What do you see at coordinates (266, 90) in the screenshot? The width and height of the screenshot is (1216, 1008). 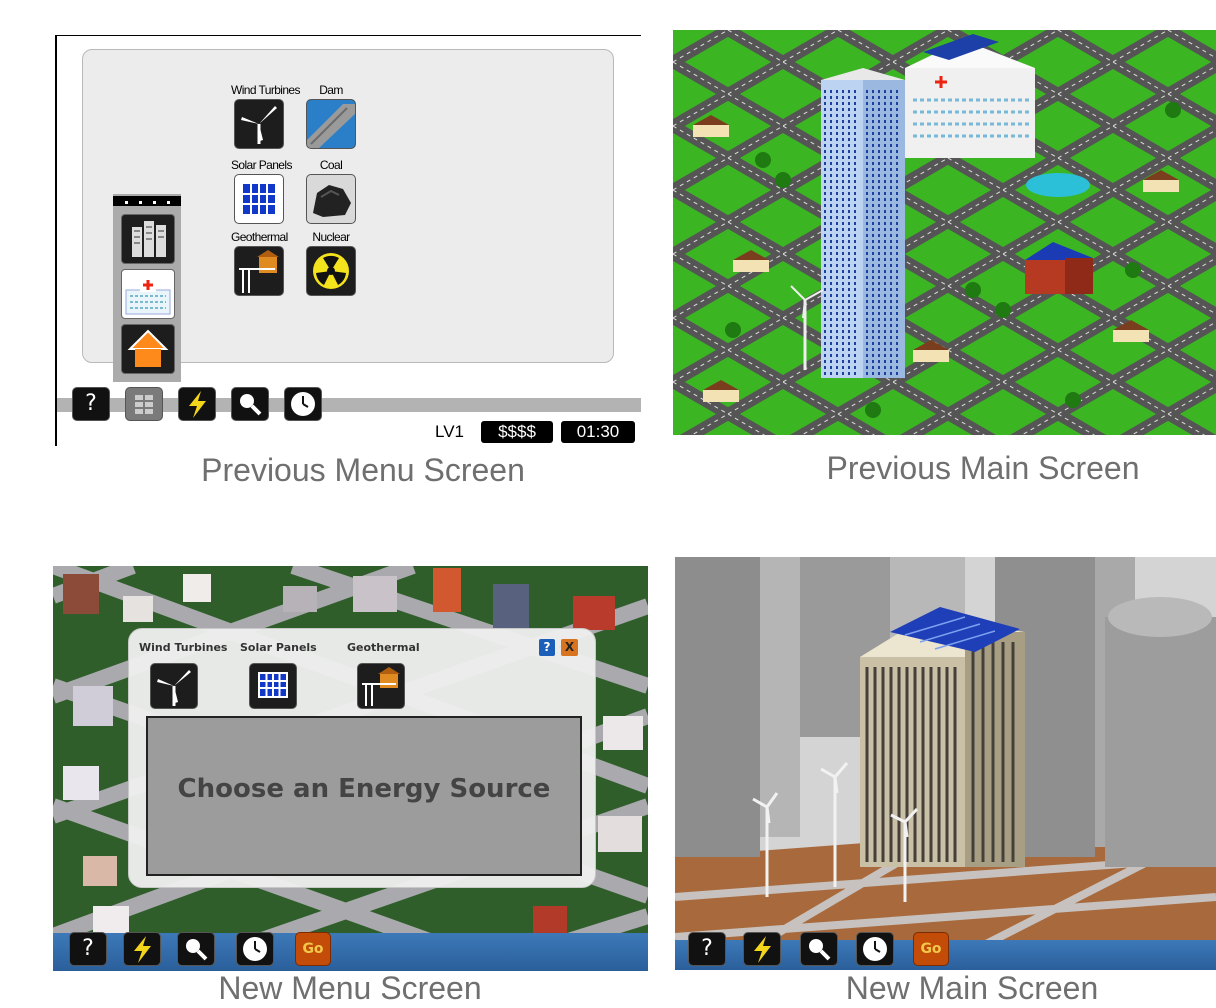 I see `source-label: Wind Turbines` at bounding box center [266, 90].